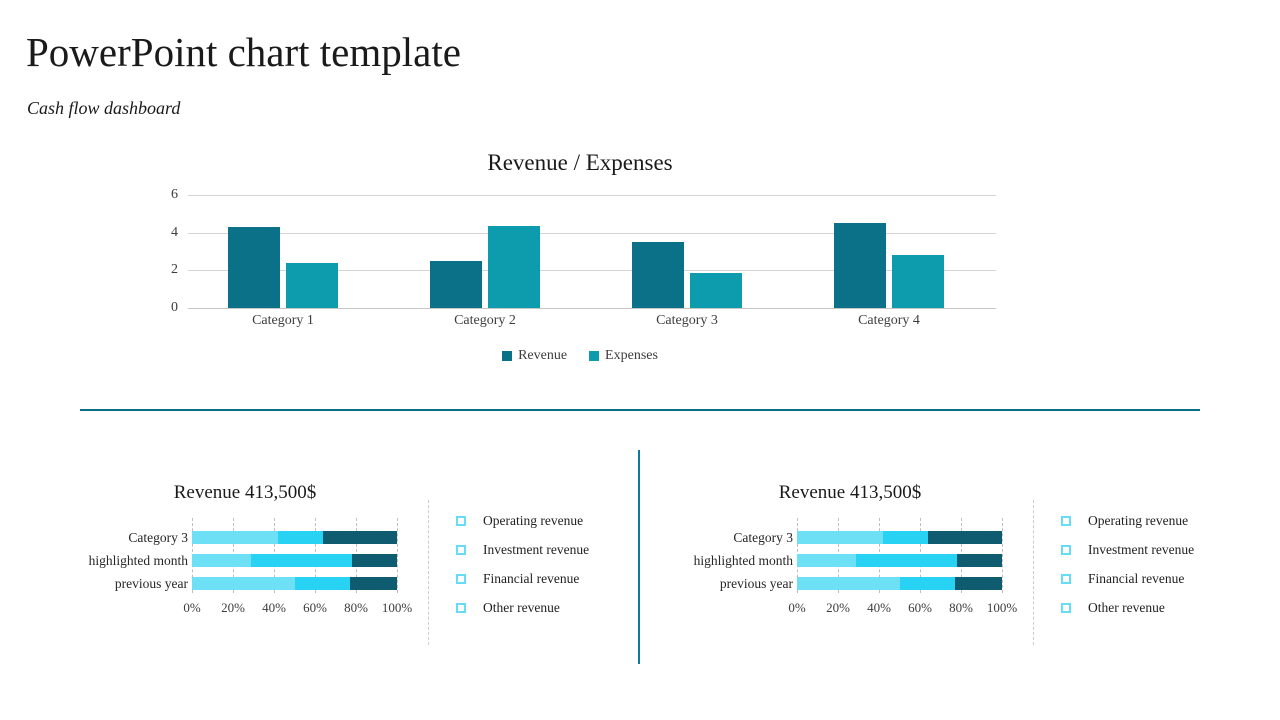 This screenshot has height=720, width=1280. Describe the element at coordinates (356, 607) in the screenshot. I see `x-tick-label: 80%` at that location.